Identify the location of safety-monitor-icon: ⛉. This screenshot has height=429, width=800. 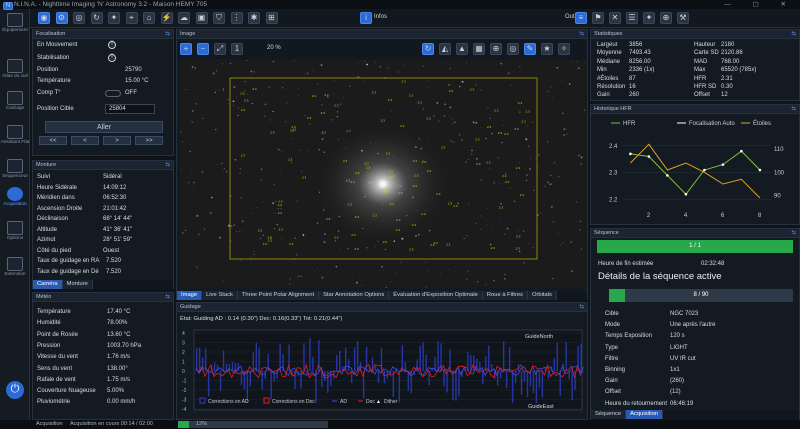
(219, 18).